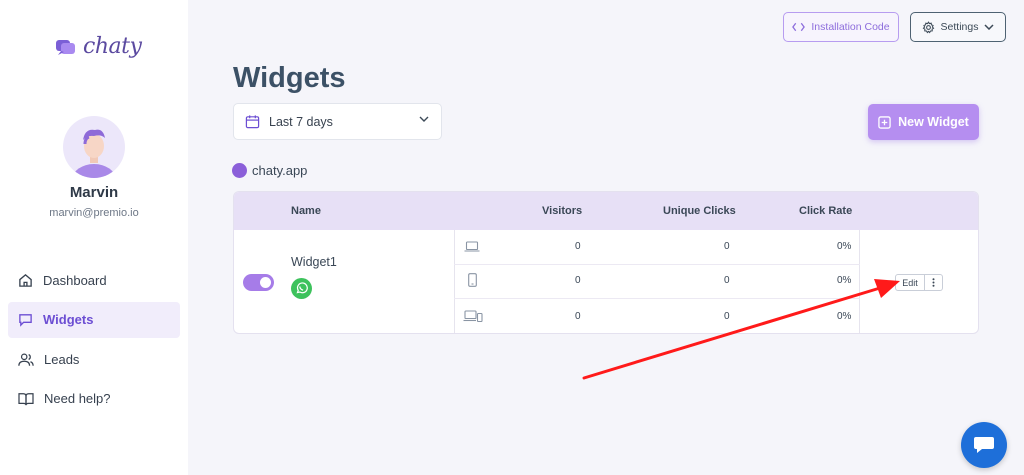 This screenshot has width=1024, height=475. What do you see at coordinates (850, 27) in the screenshot?
I see `installation-code-label: Installation Code` at bounding box center [850, 27].